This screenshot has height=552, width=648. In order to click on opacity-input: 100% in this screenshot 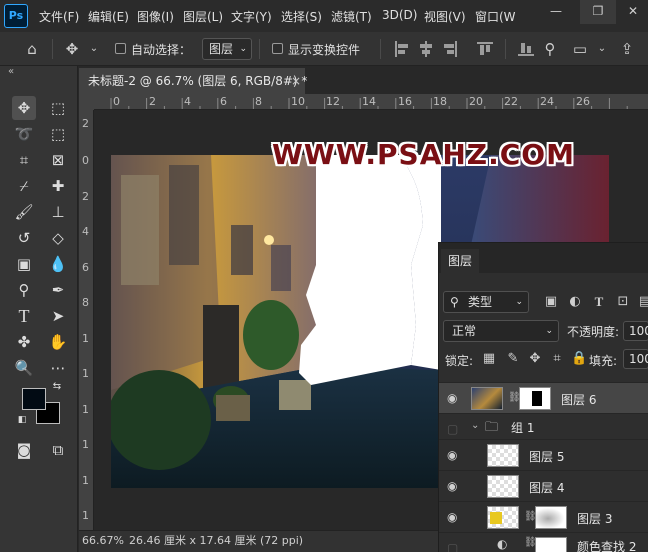, I will do `click(635, 331)`.